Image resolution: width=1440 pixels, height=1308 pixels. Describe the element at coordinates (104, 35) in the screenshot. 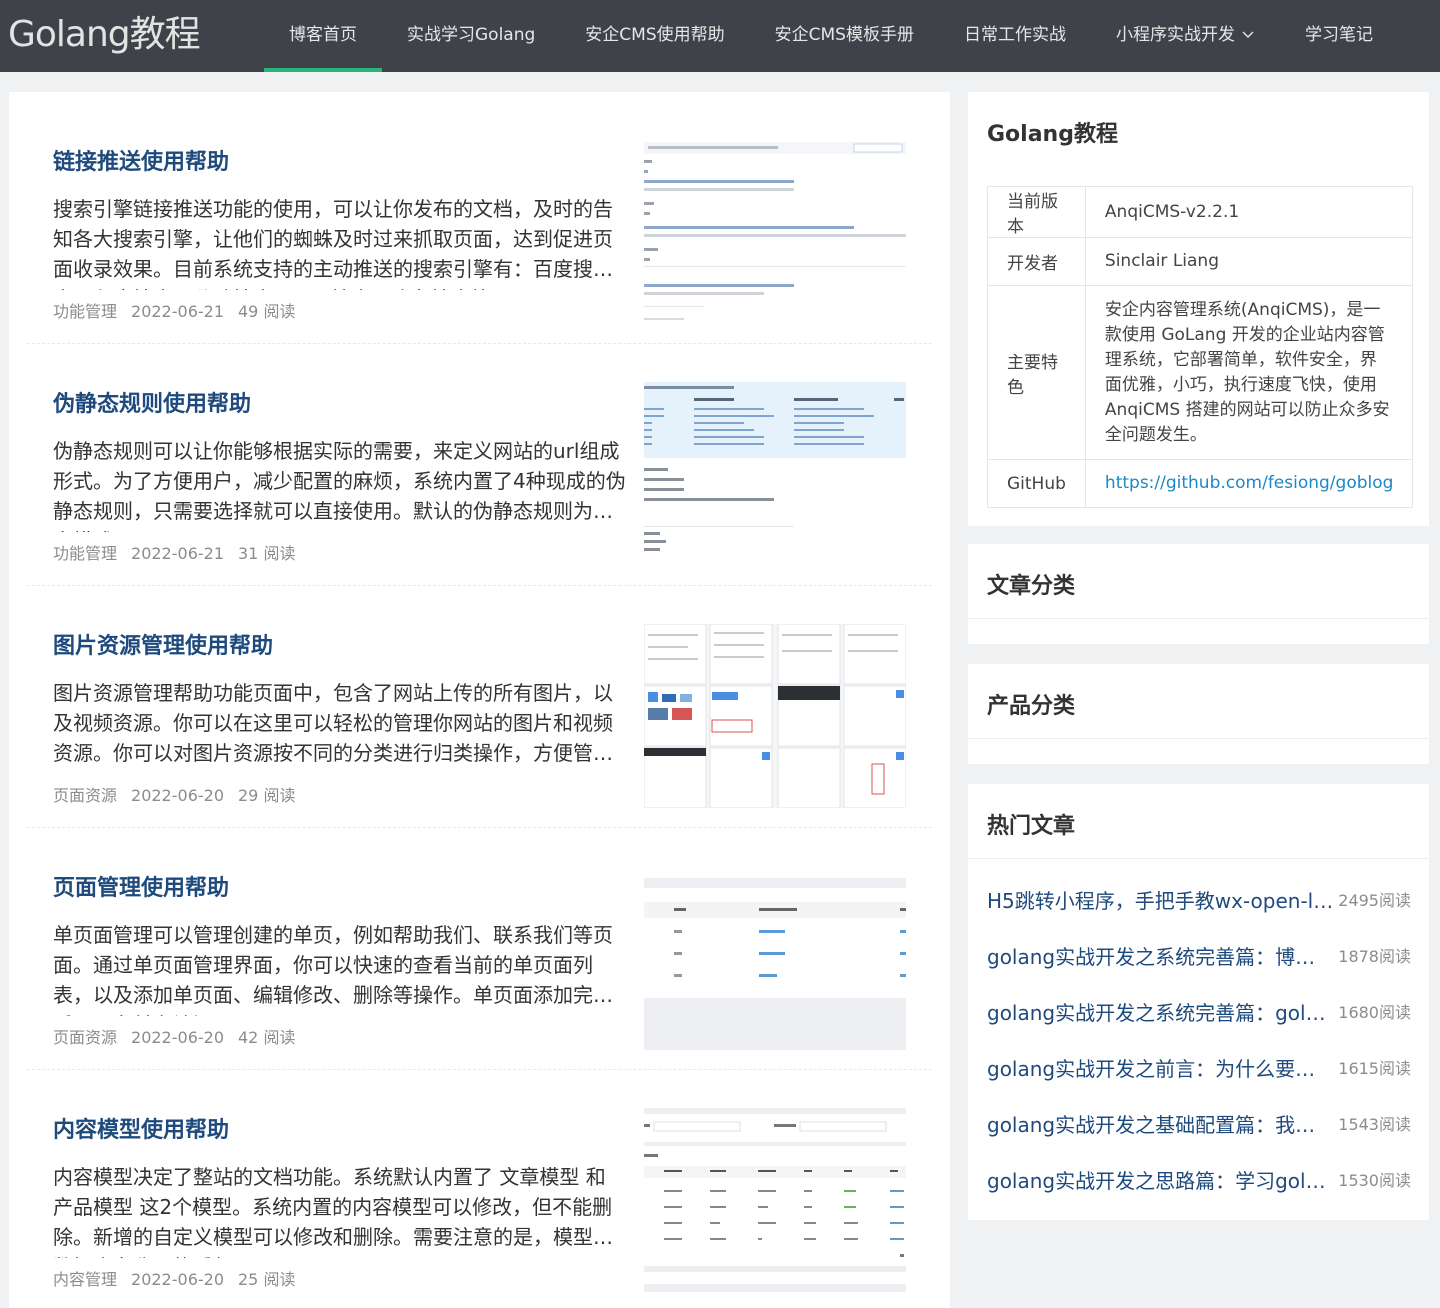

I see `site-logo: Golang教程` at that location.